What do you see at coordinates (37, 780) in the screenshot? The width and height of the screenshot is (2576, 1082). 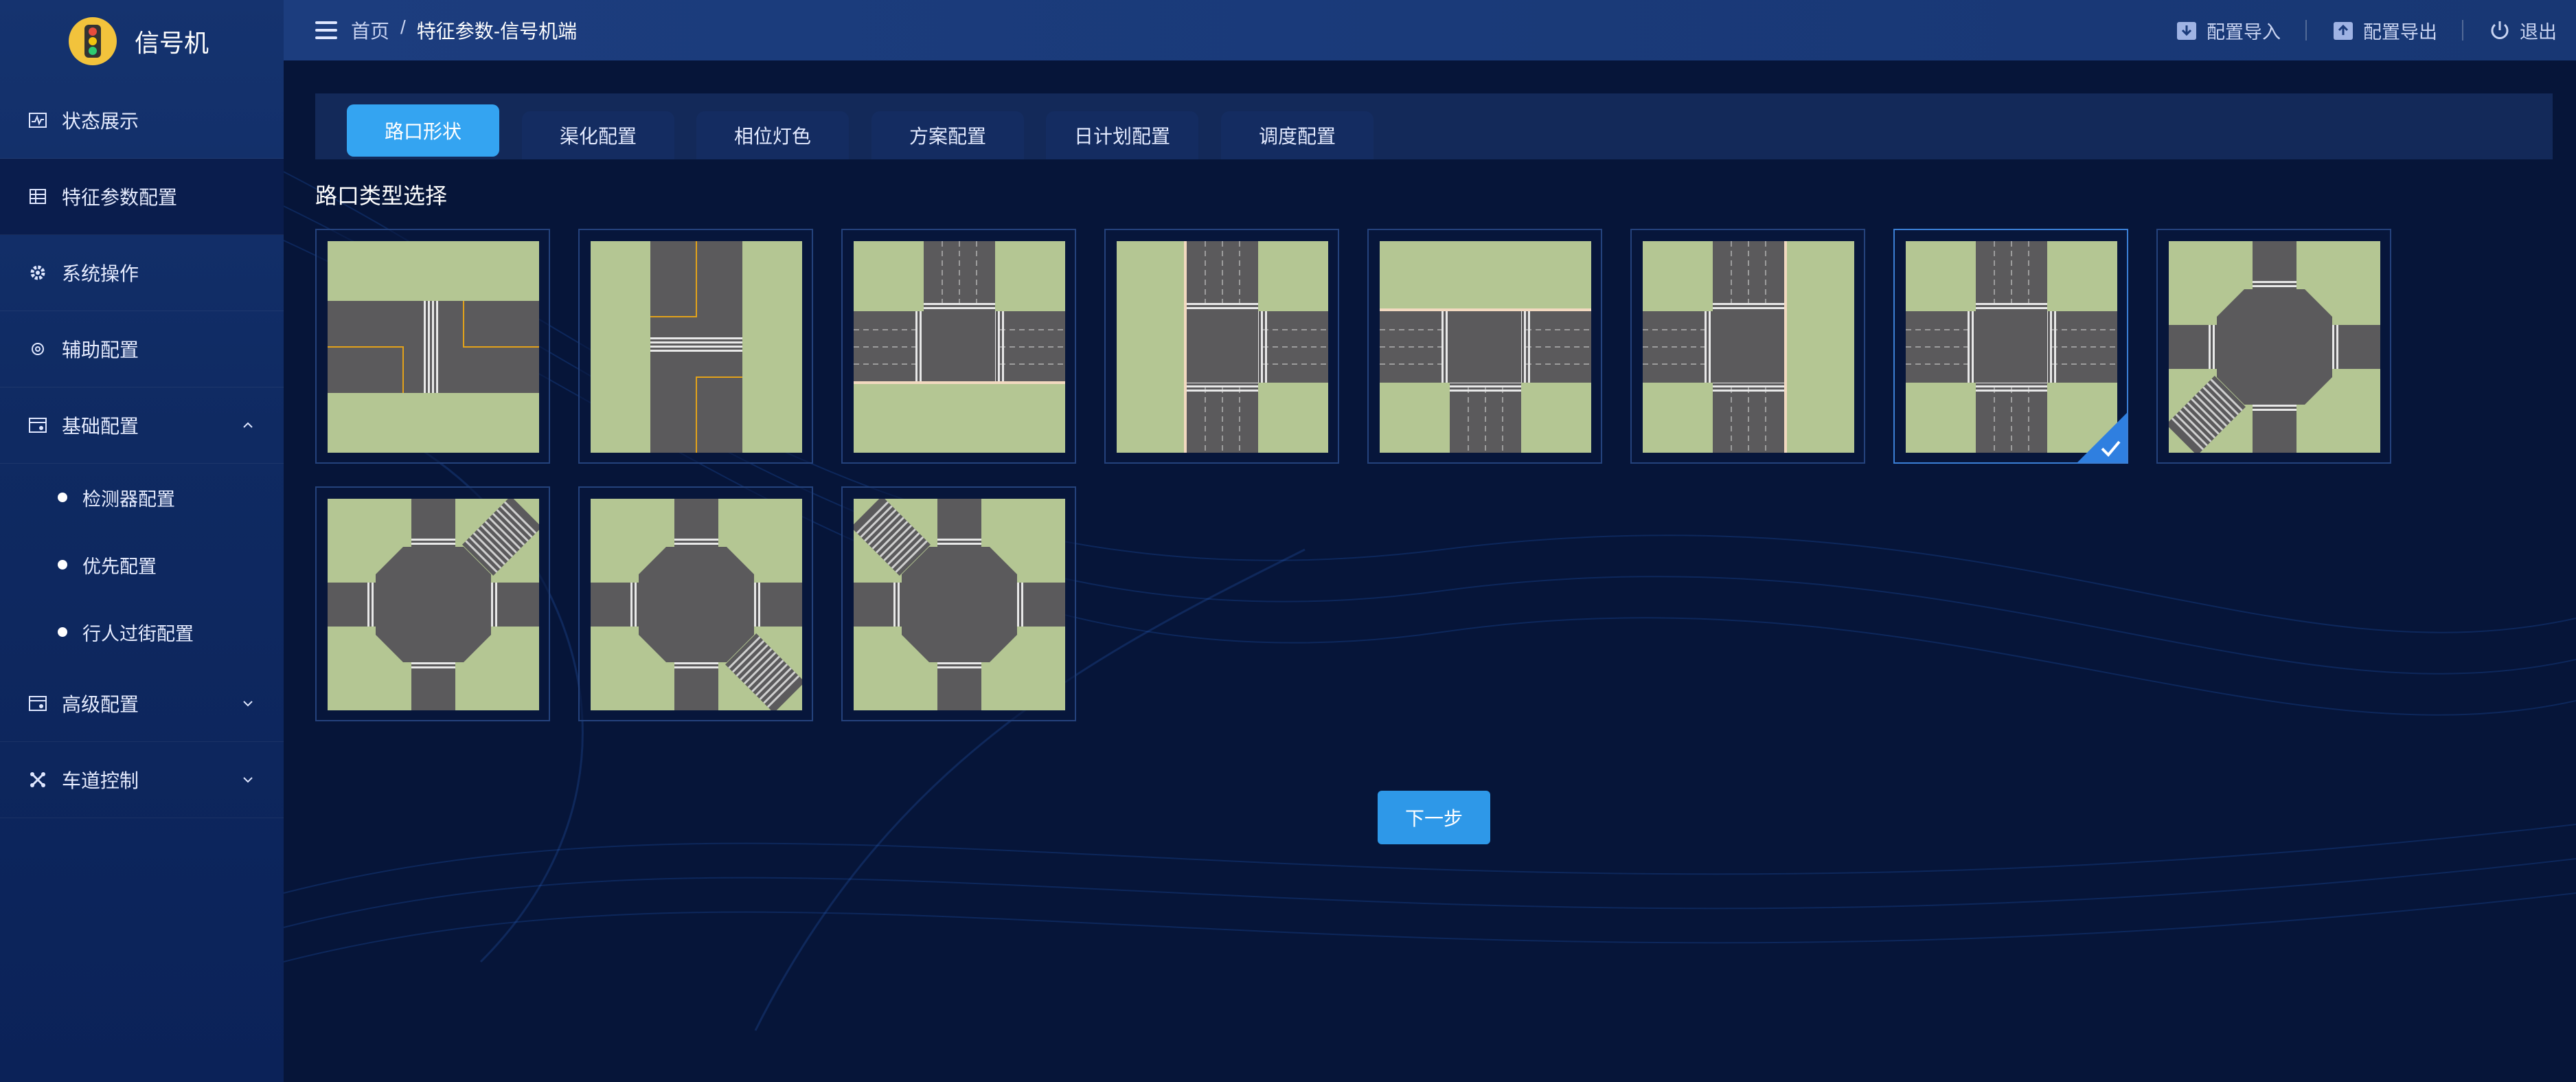 I see `lane-control-icon` at bounding box center [37, 780].